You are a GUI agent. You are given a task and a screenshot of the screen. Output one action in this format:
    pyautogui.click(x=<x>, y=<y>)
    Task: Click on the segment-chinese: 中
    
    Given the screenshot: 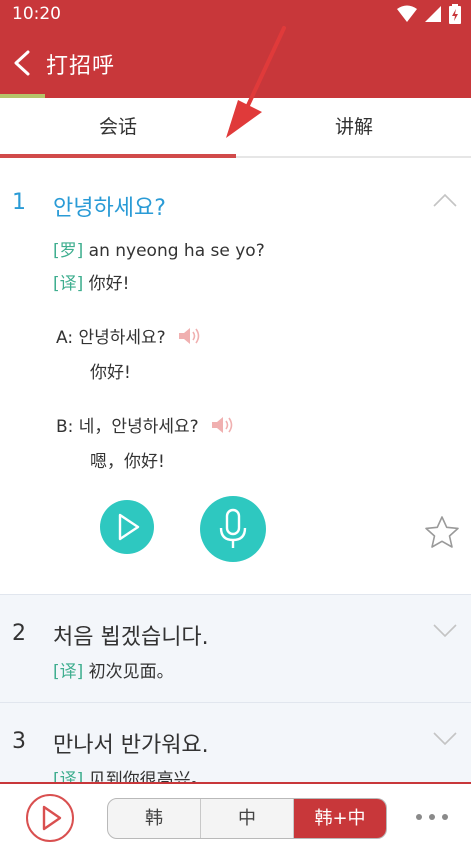 What is the action you would take?
    pyautogui.click(x=247, y=818)
    